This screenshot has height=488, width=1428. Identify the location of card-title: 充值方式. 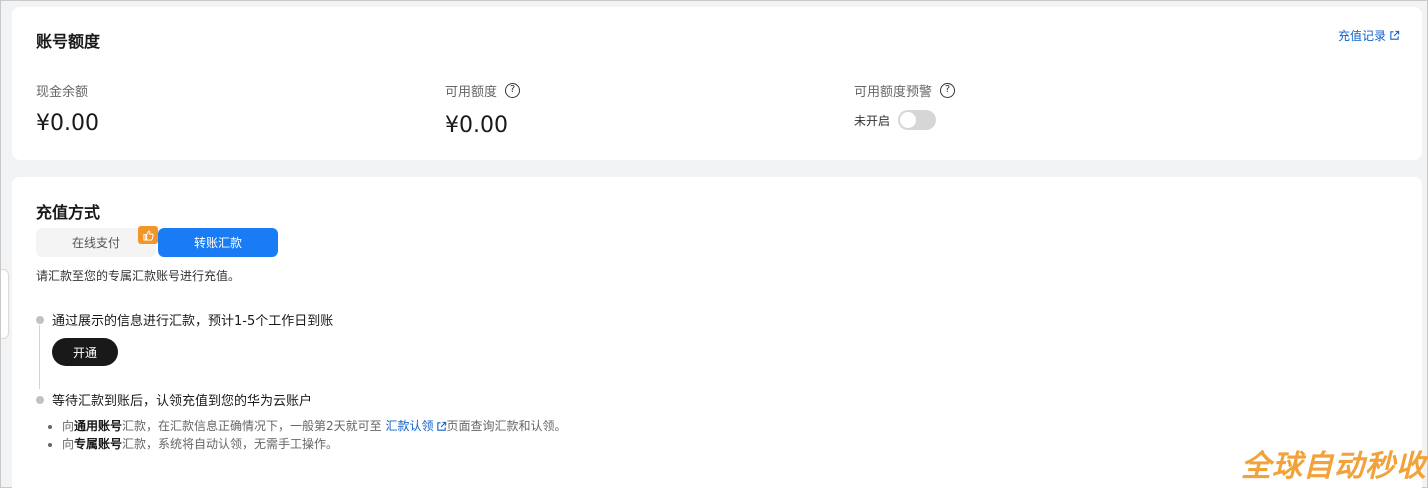
(68, 212).